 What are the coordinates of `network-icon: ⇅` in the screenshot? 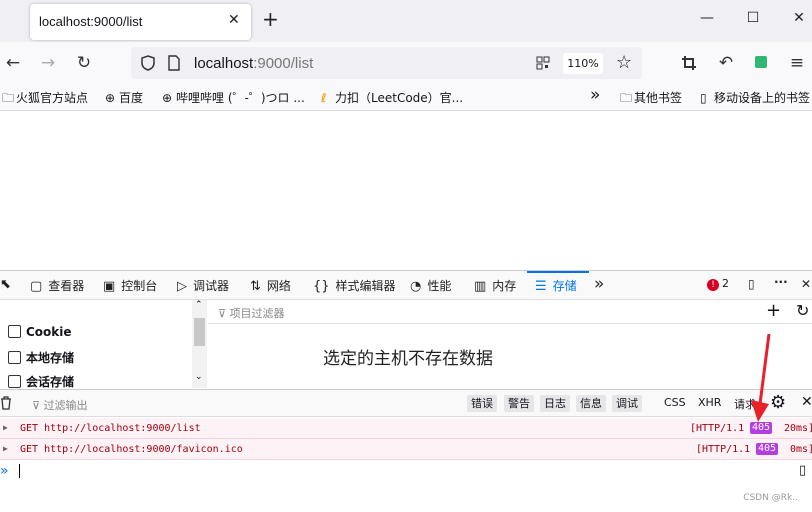 It's located at (255, 286).